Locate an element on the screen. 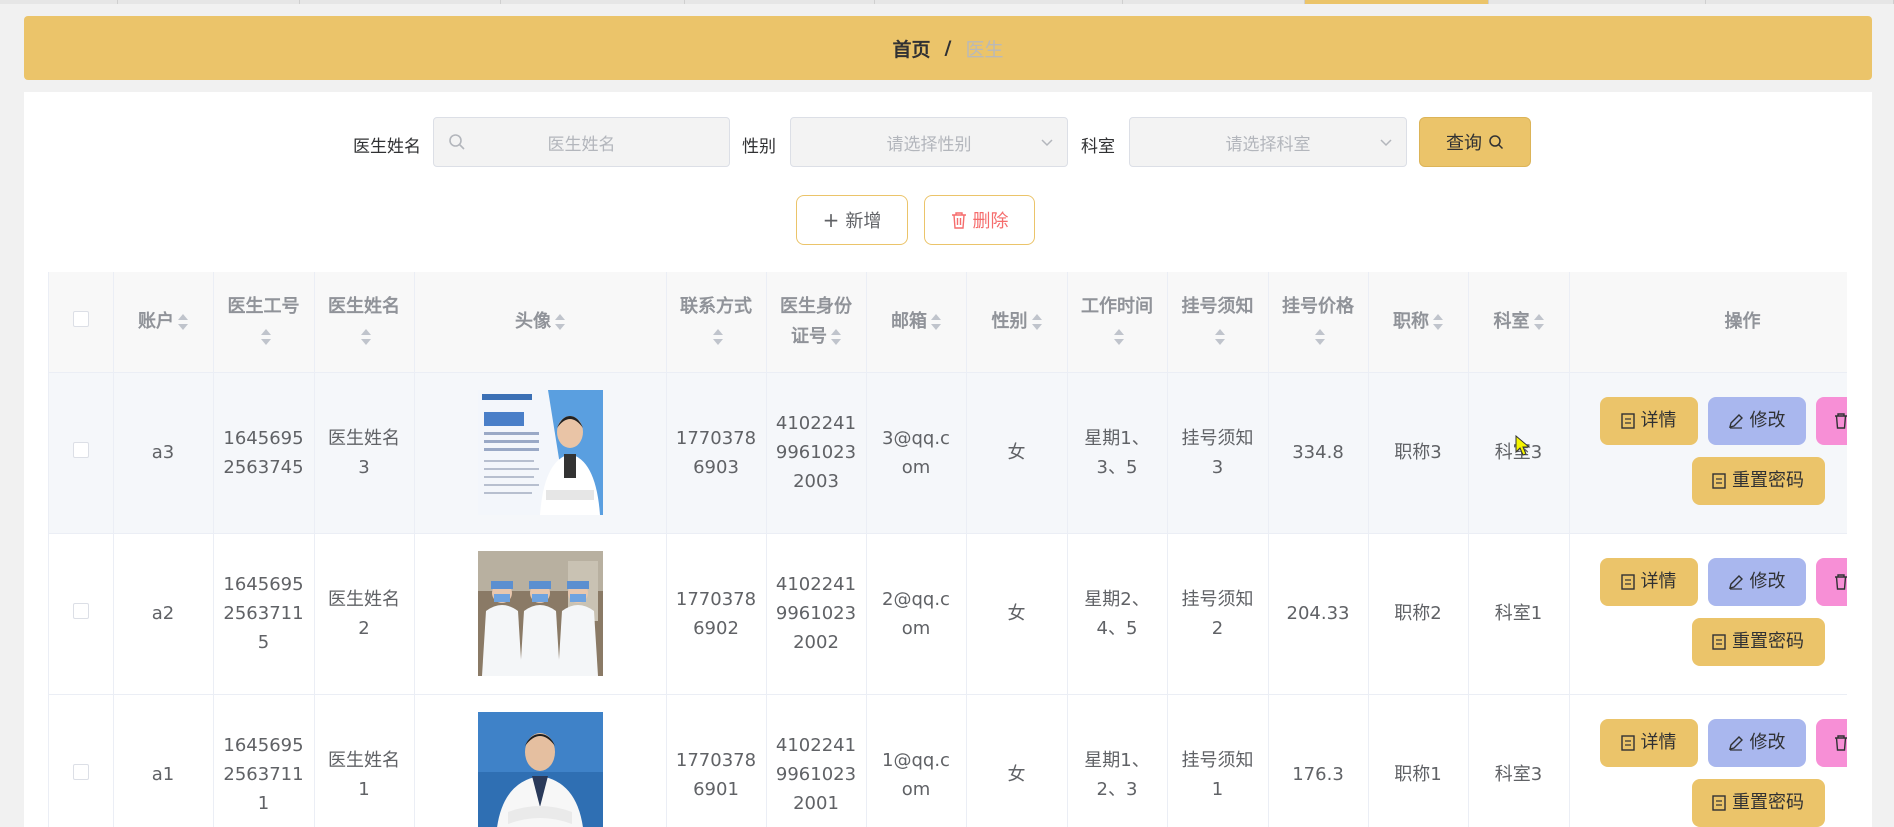  cell-email: 3@qq.c om is located at coordinates (916, 453).